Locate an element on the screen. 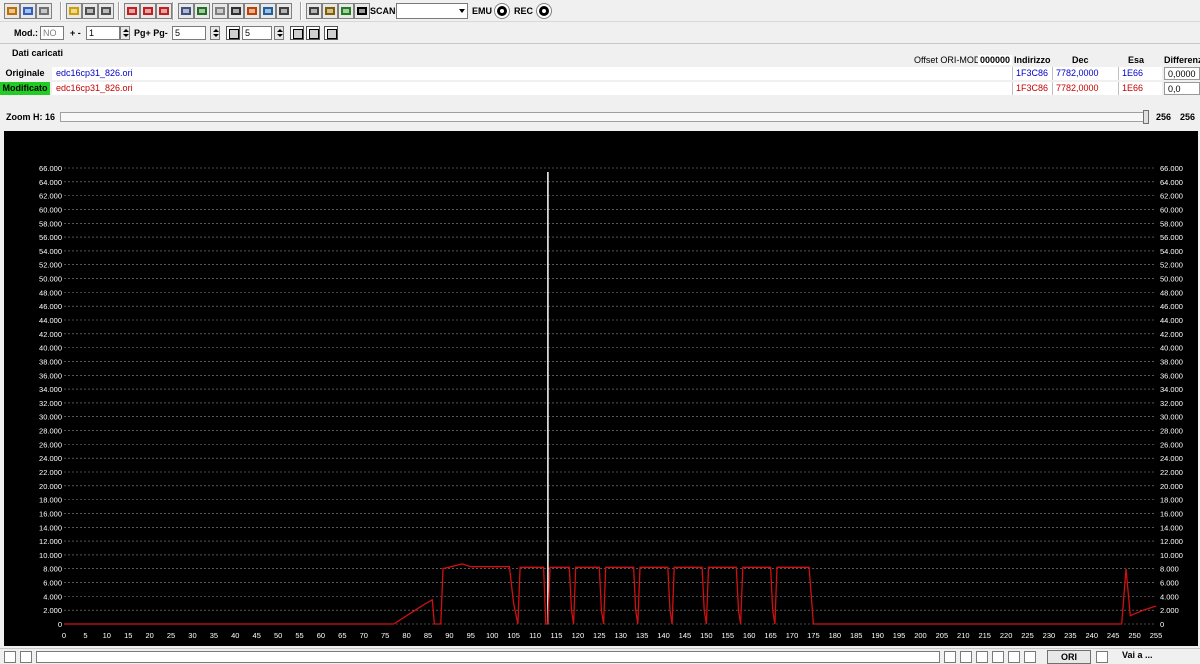 The width and height of the screenshot is (1200, 664). y-tick-label-right: 44.000 is located at coordinates (1171, 320).